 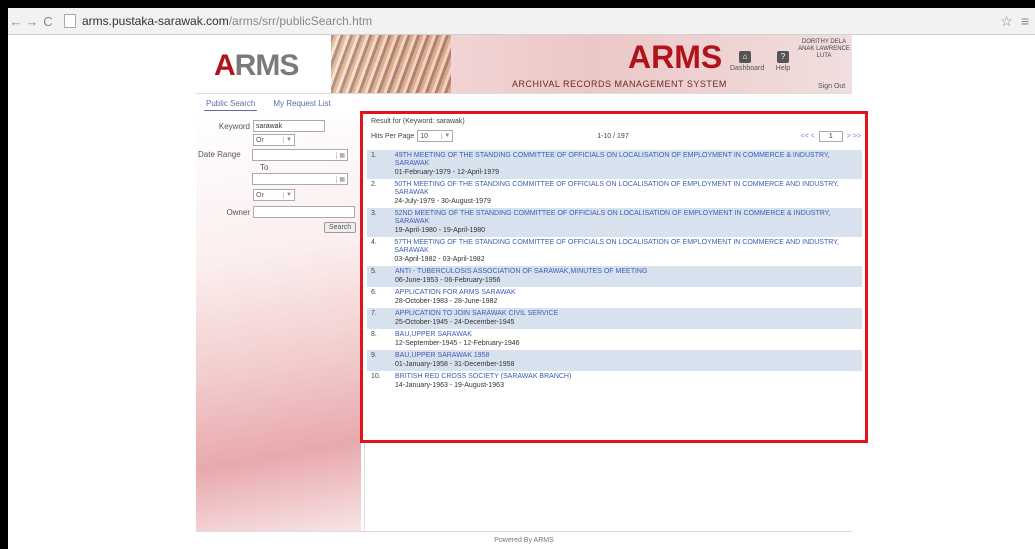 What do you see at coordinates (374, 313) in the screenshot?
I see `result-number: 7.` at bounding box center [374, 313].